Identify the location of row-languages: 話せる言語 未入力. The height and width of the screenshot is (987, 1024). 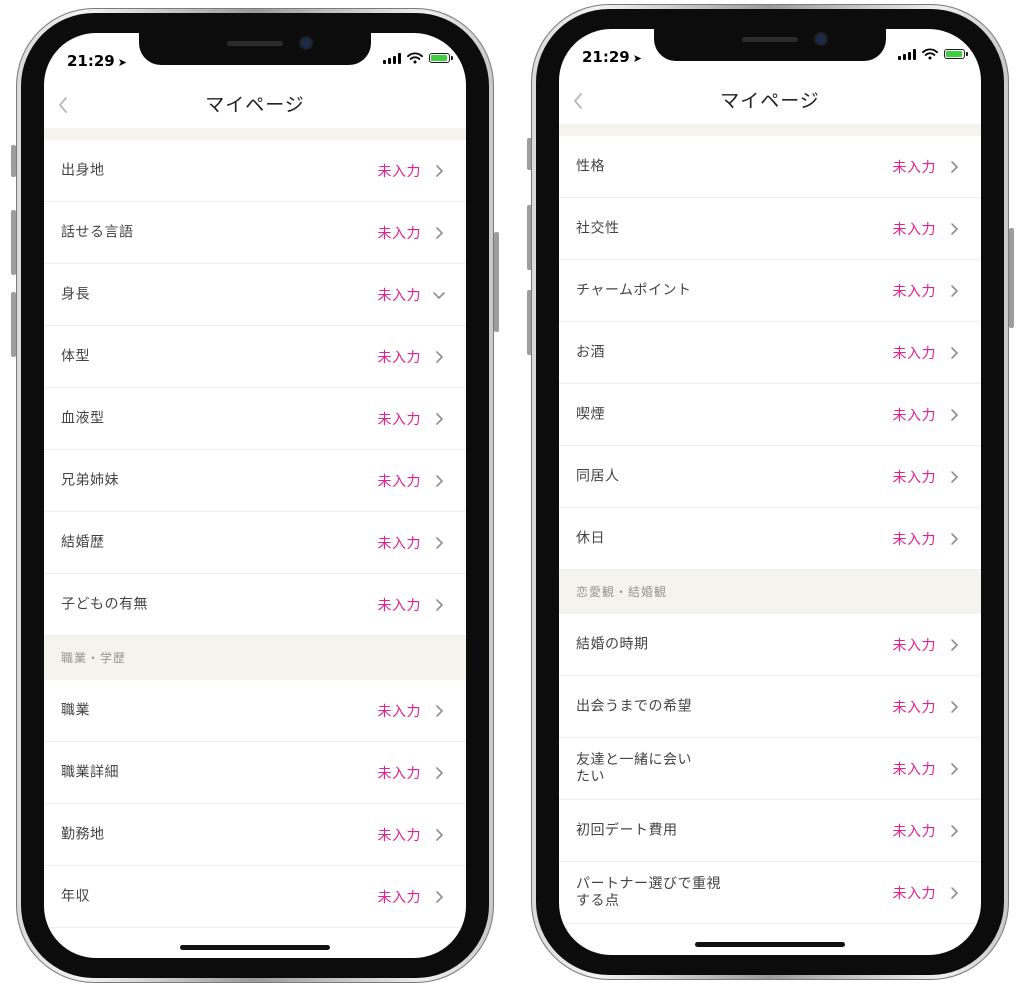
(255, 233).